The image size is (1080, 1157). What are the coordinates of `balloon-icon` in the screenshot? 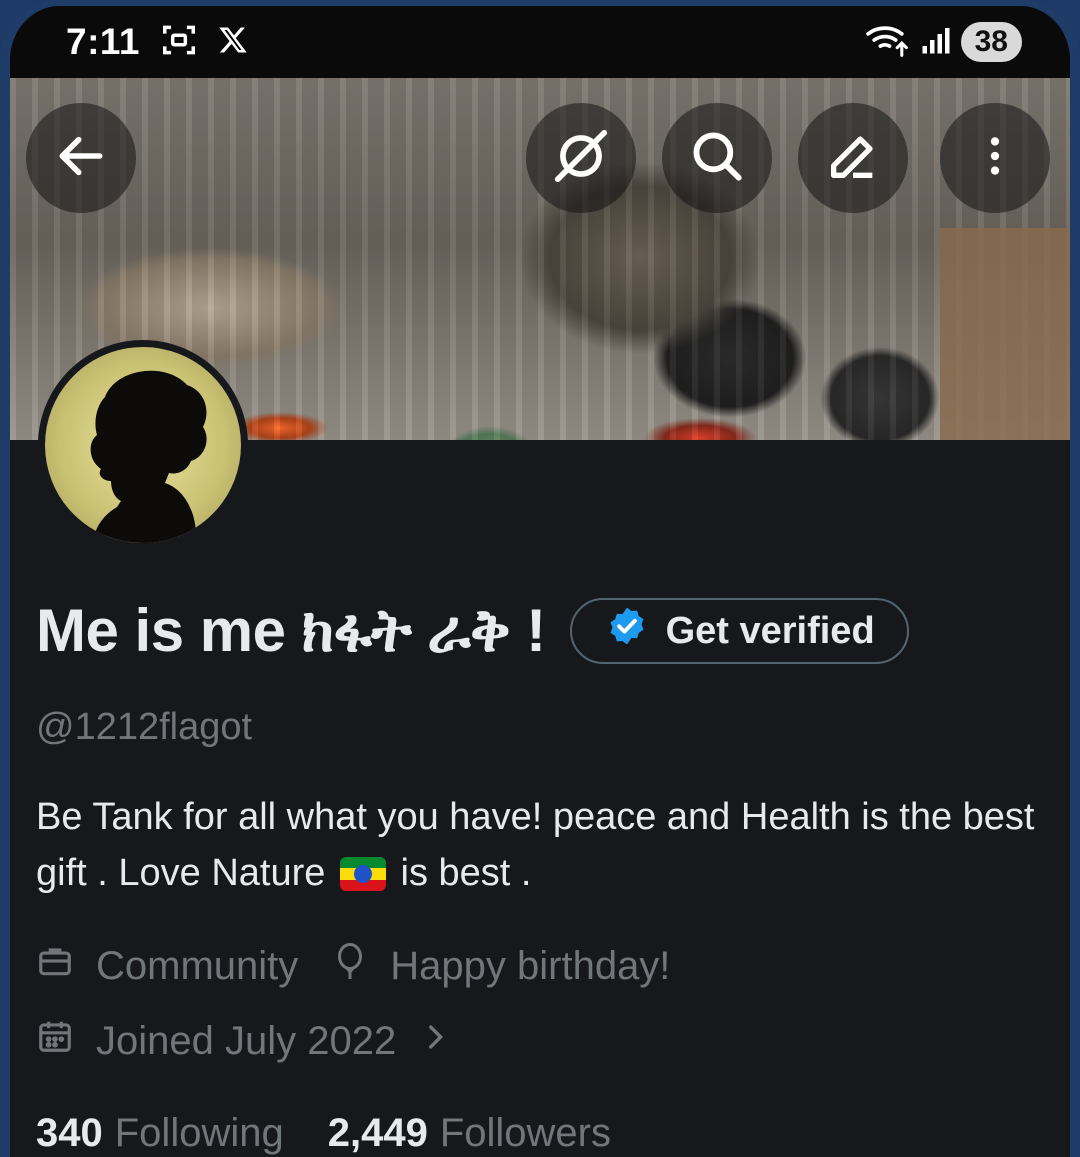 It's located at (350, 966).